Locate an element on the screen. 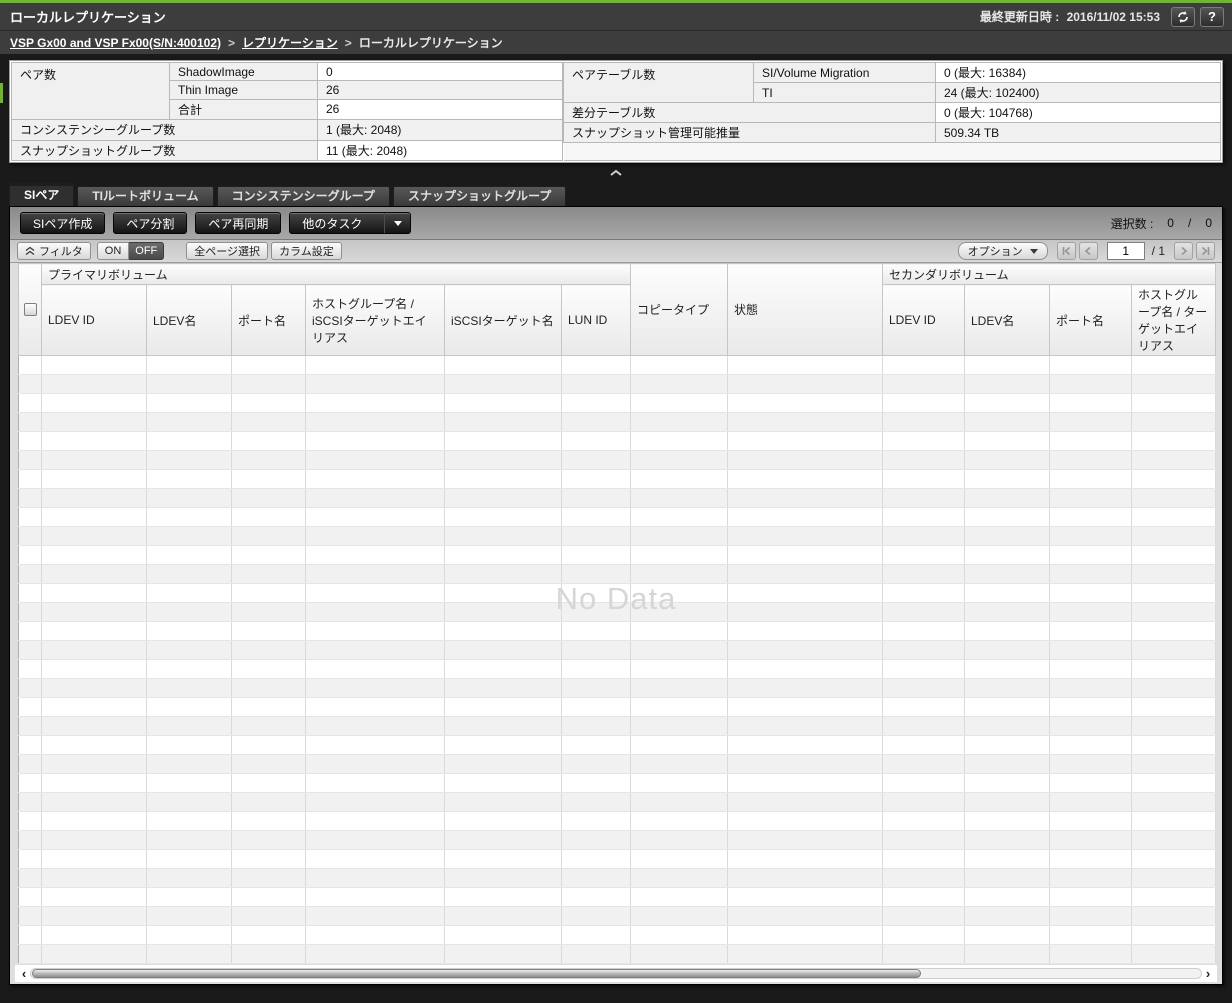  consistency-group-count-value: 1 (最大: 2048) is located at coordinates (440, 130).